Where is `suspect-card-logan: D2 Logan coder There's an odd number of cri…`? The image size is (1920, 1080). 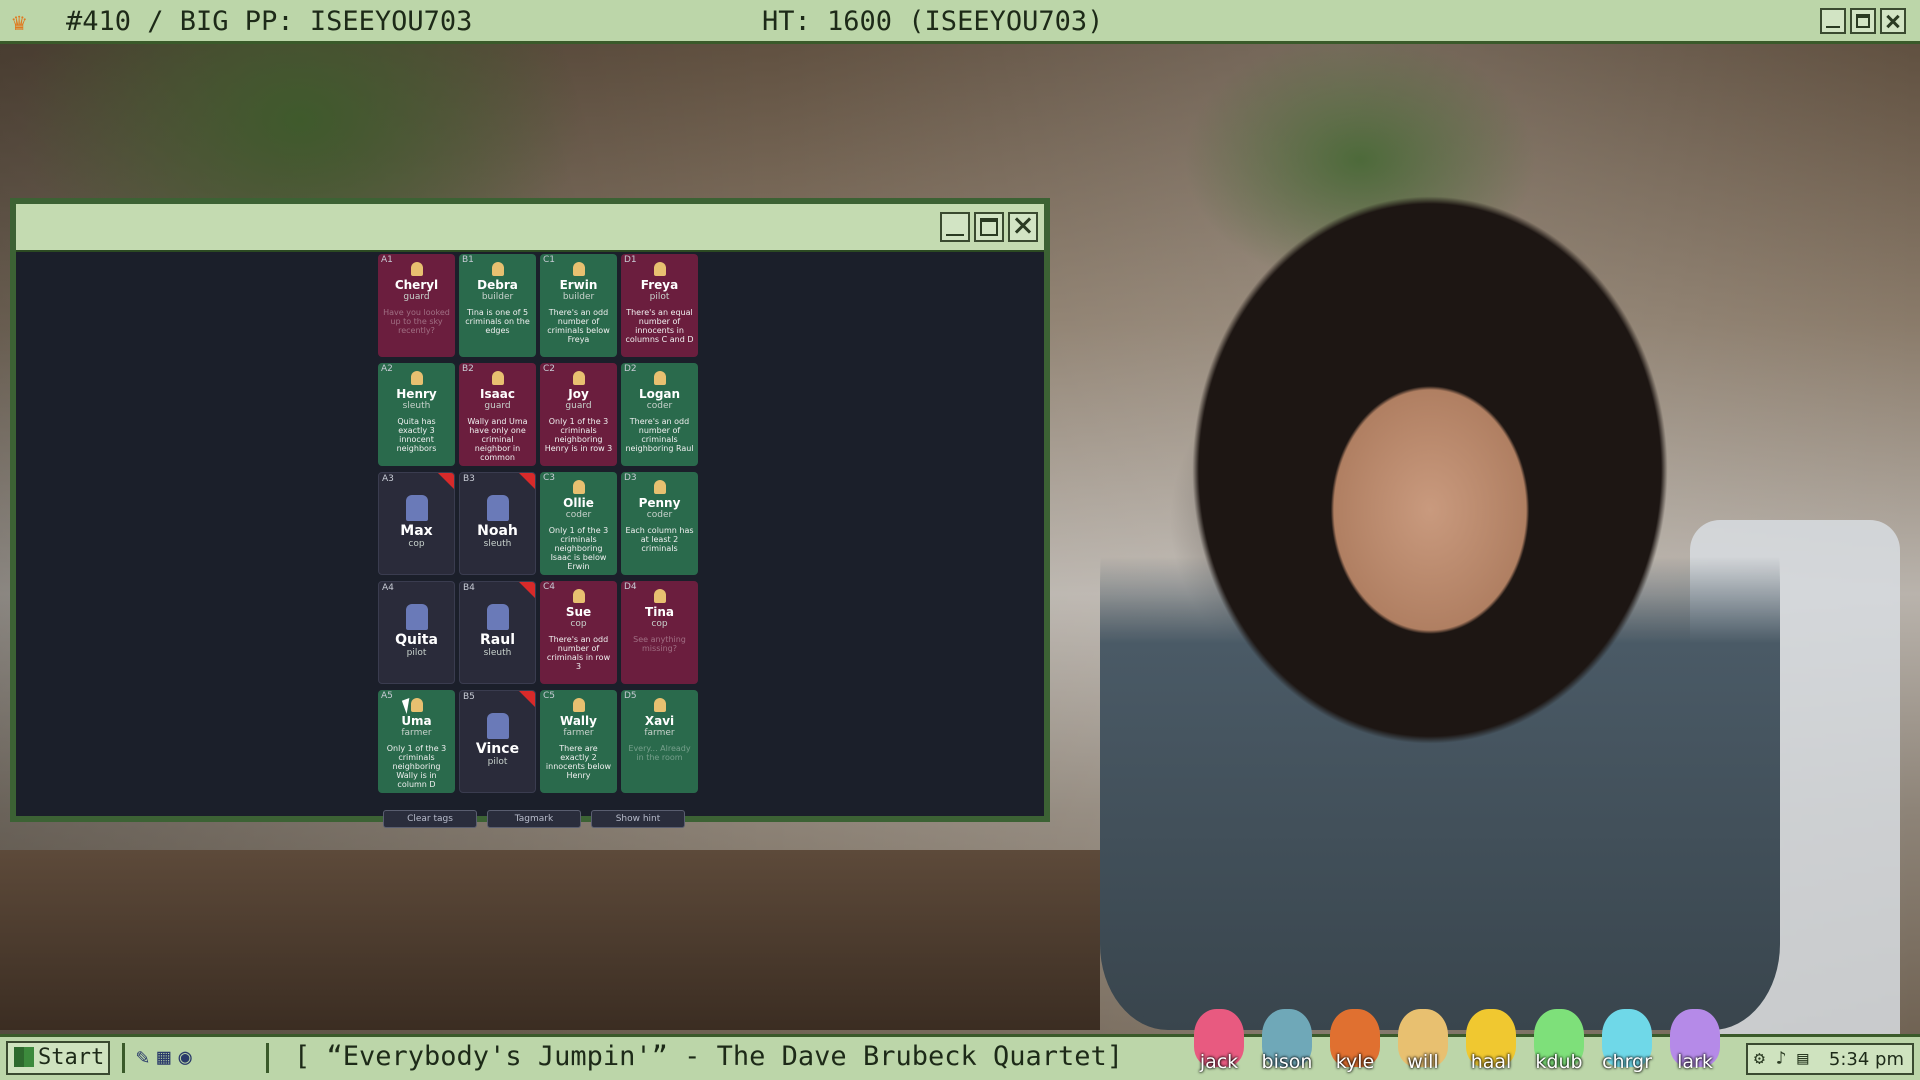 suspect-card-logan: D2 Logan coder There's an odd number of cri… is located at coordinates (659, 414).